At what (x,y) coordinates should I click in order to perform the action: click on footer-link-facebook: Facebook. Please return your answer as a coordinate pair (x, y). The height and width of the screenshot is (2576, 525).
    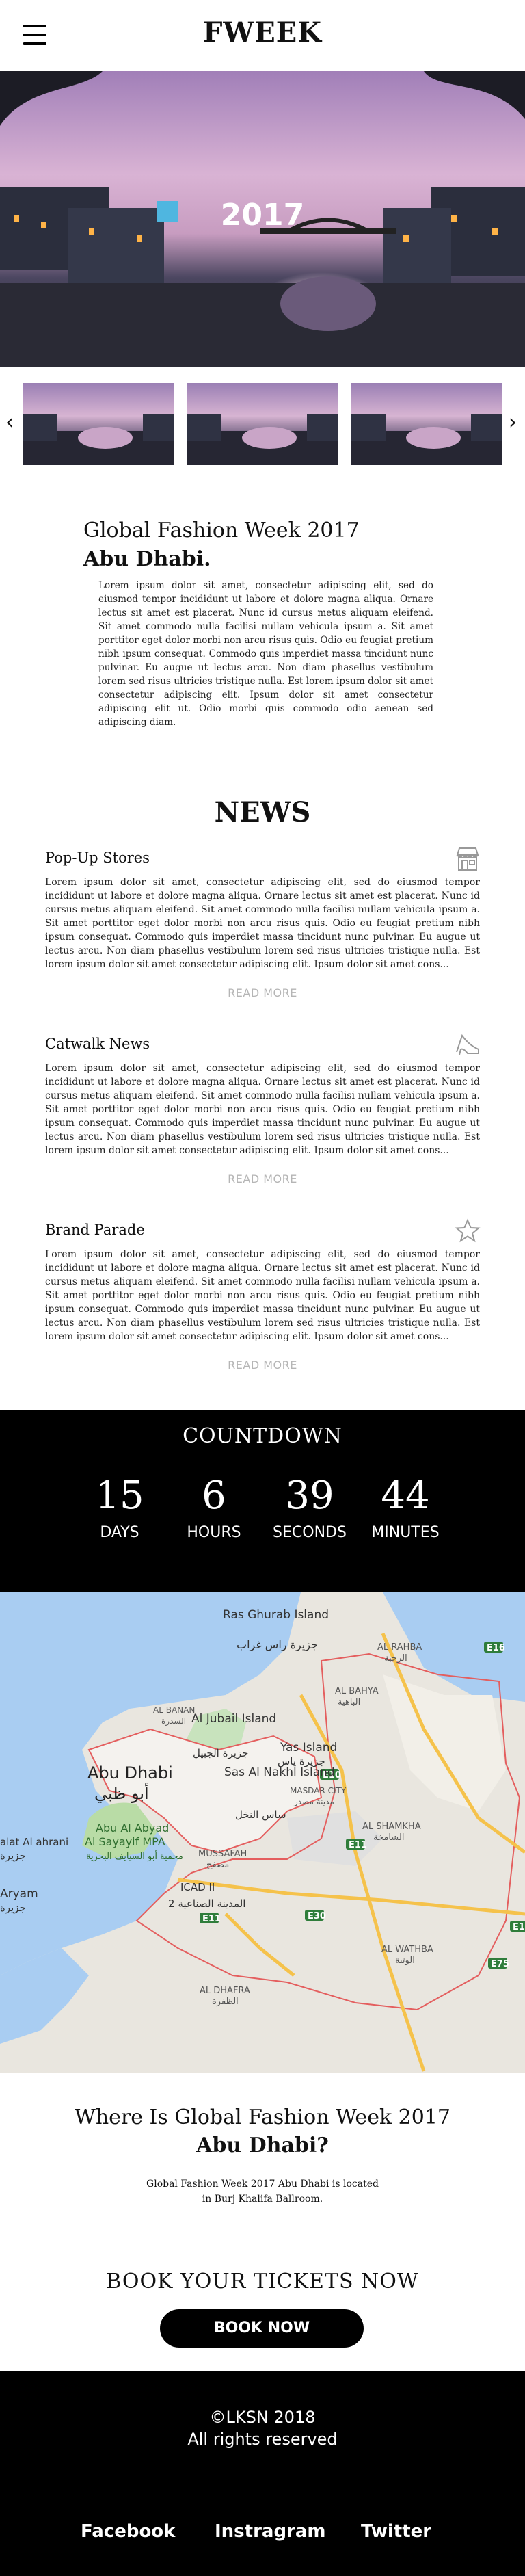
    Looking at the image, I should click on (128, 2531).